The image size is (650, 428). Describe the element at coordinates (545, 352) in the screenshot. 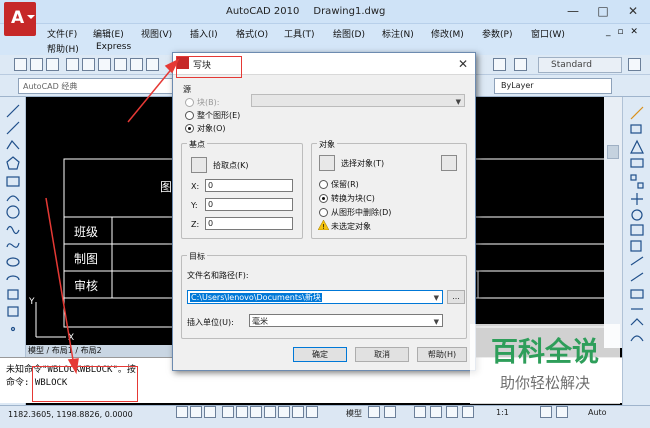

I see `watermark-main-text: 百科全说` at that location.